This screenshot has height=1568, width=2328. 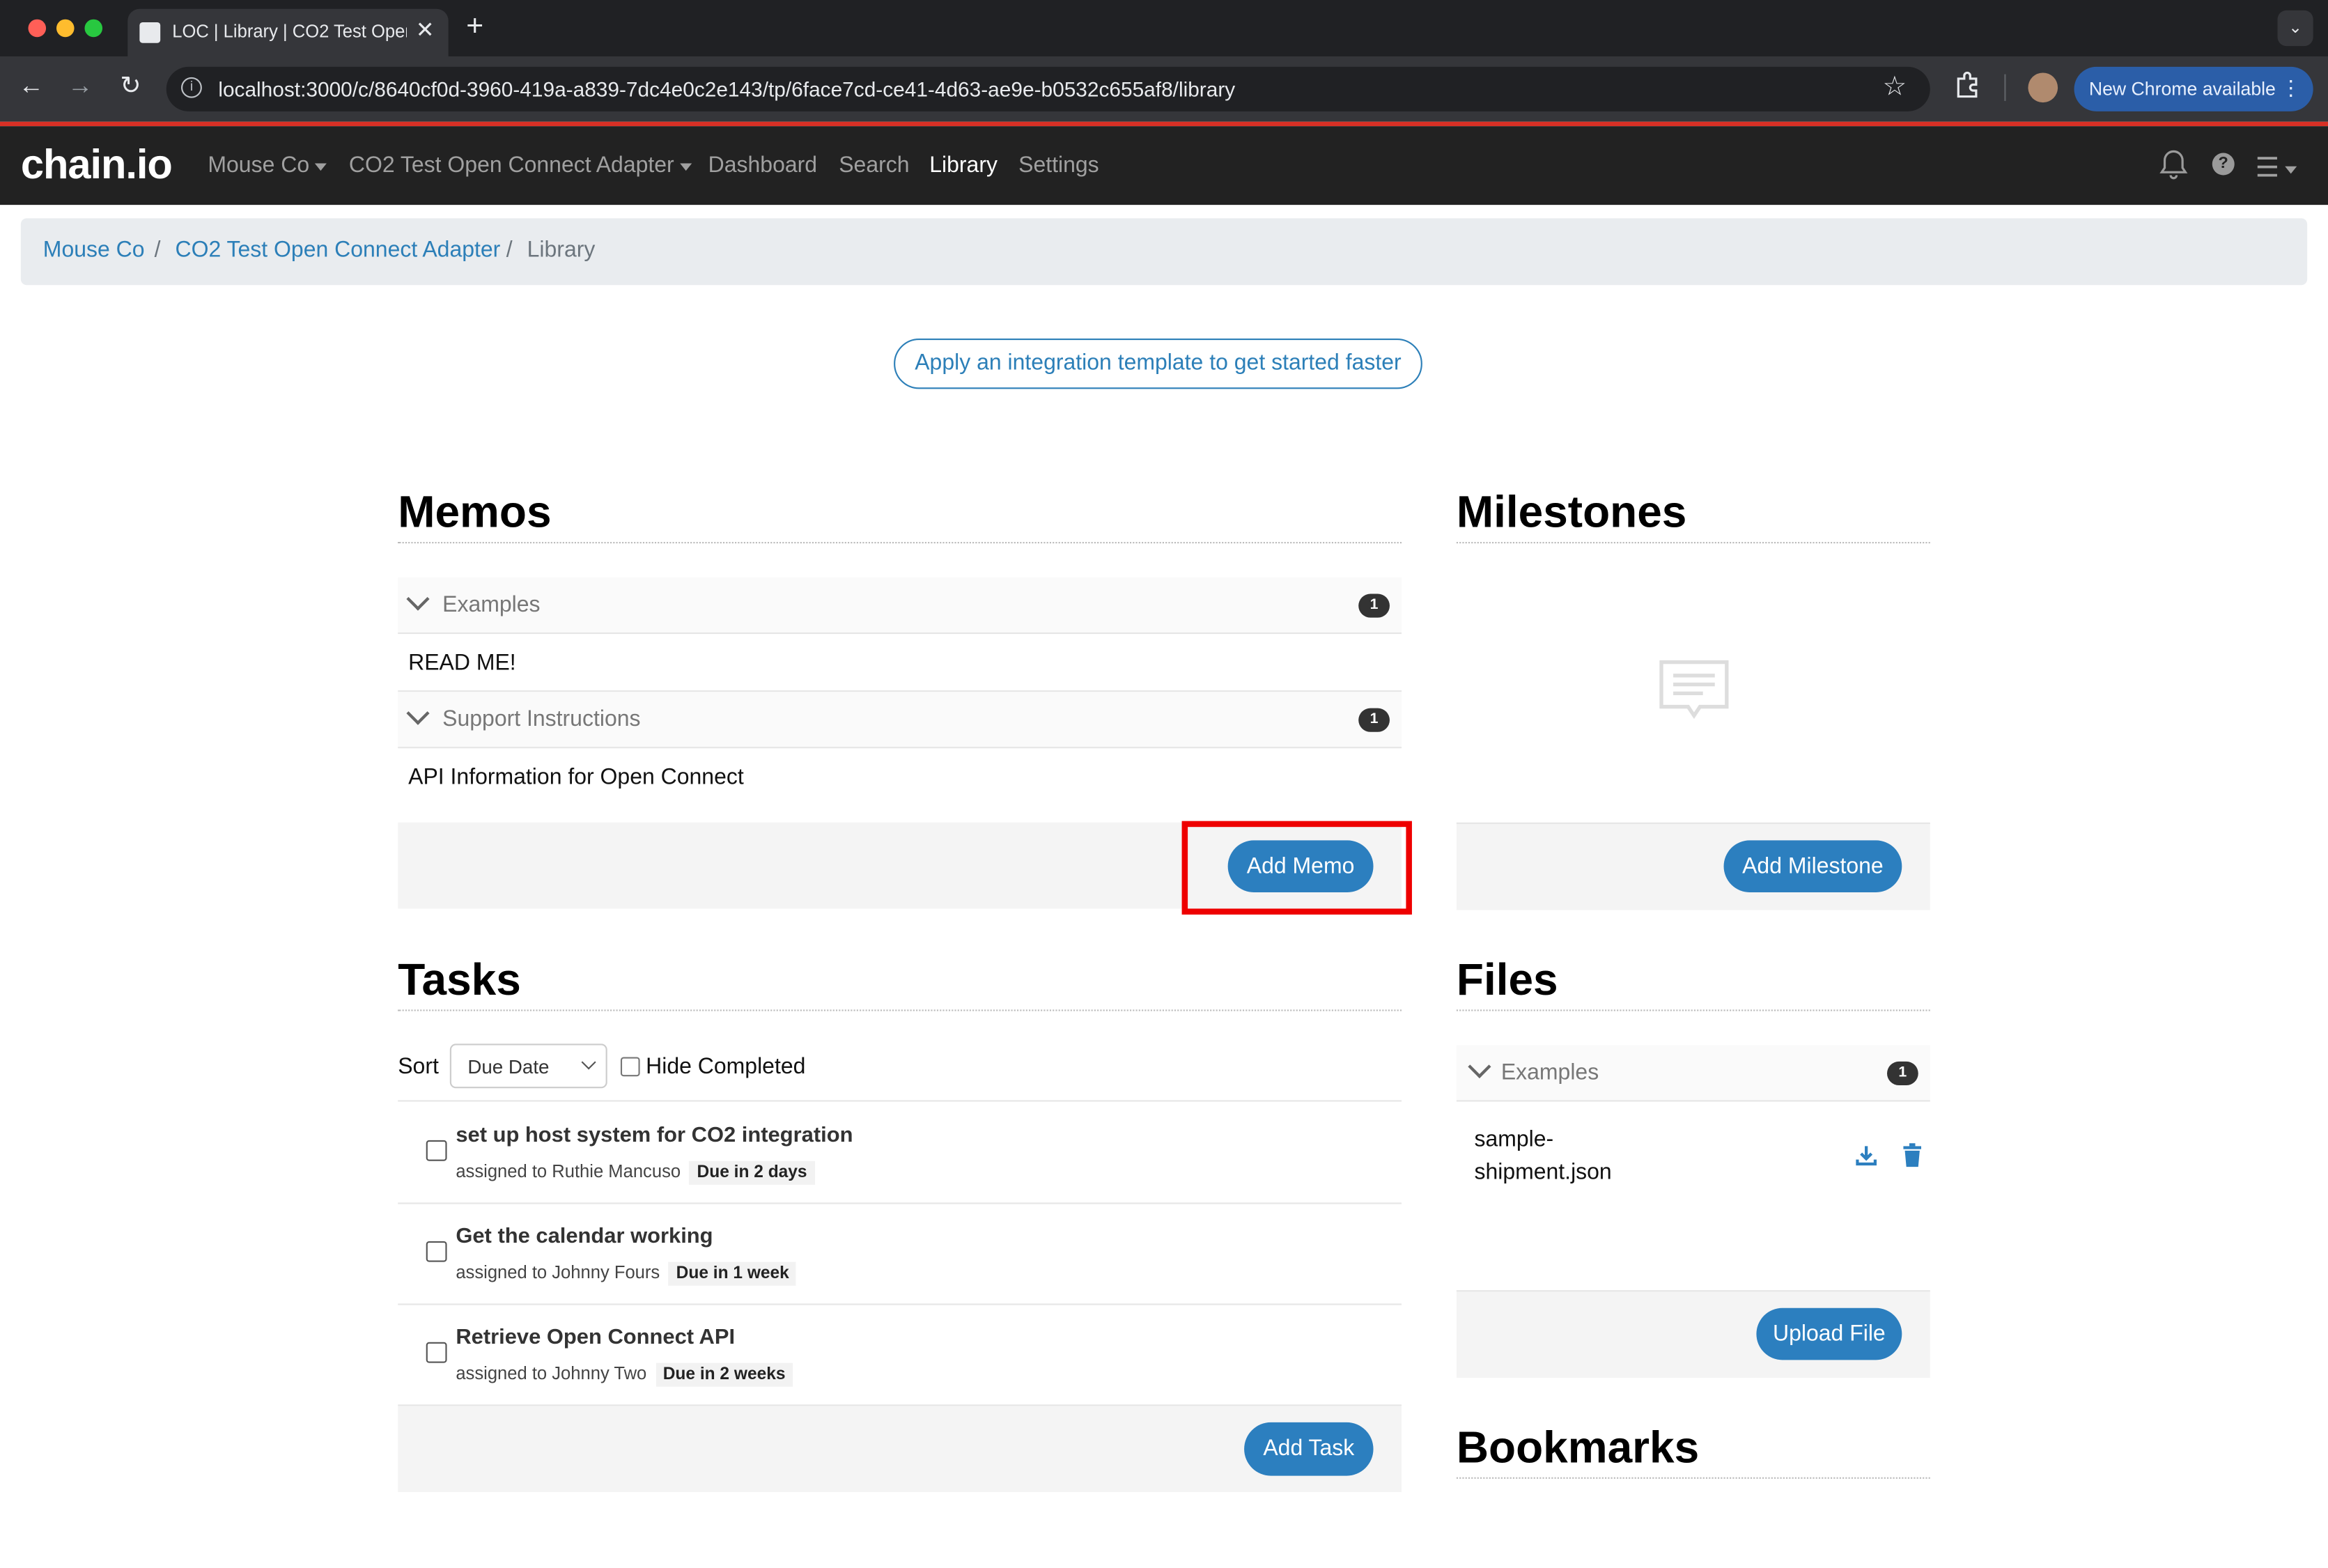 What do you see at coordinates (418, 1067) in the screenshot?
I see `sort-label: Sort` at bounding box center [418, 1067].